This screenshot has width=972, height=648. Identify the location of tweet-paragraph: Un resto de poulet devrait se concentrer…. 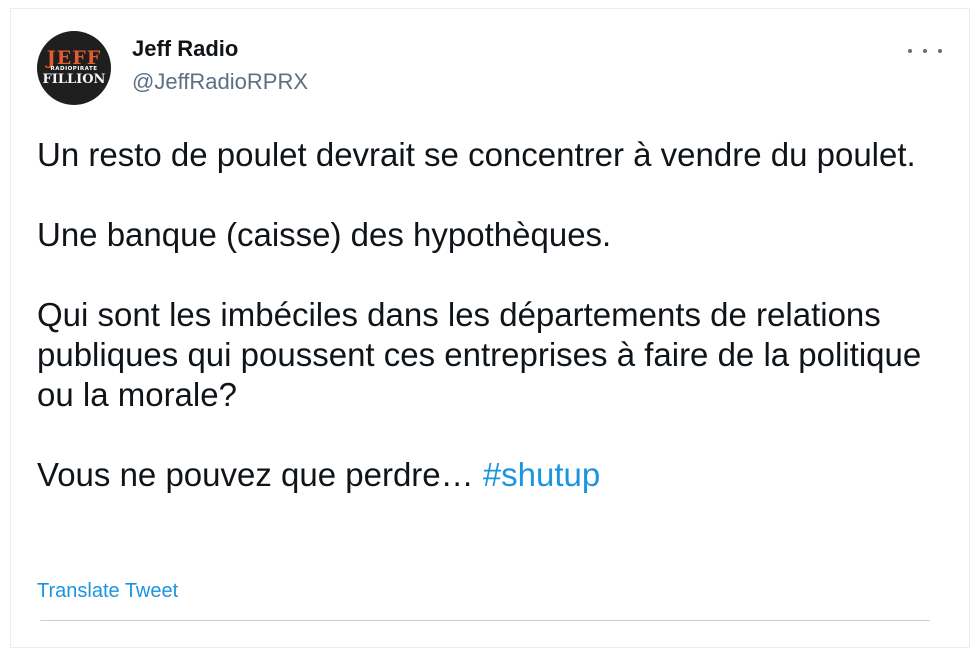
(476, 154).